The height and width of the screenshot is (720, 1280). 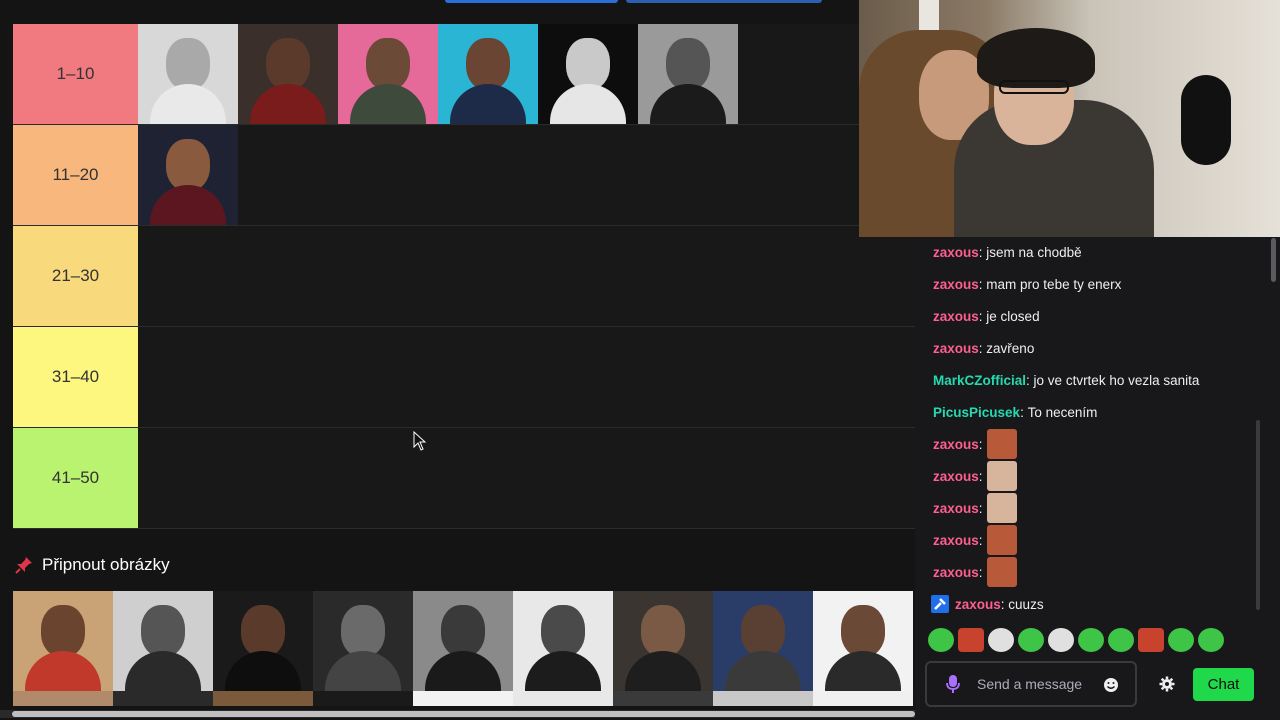 I want to click on tier-row-2: 11–20, so click(x=464, y=175).